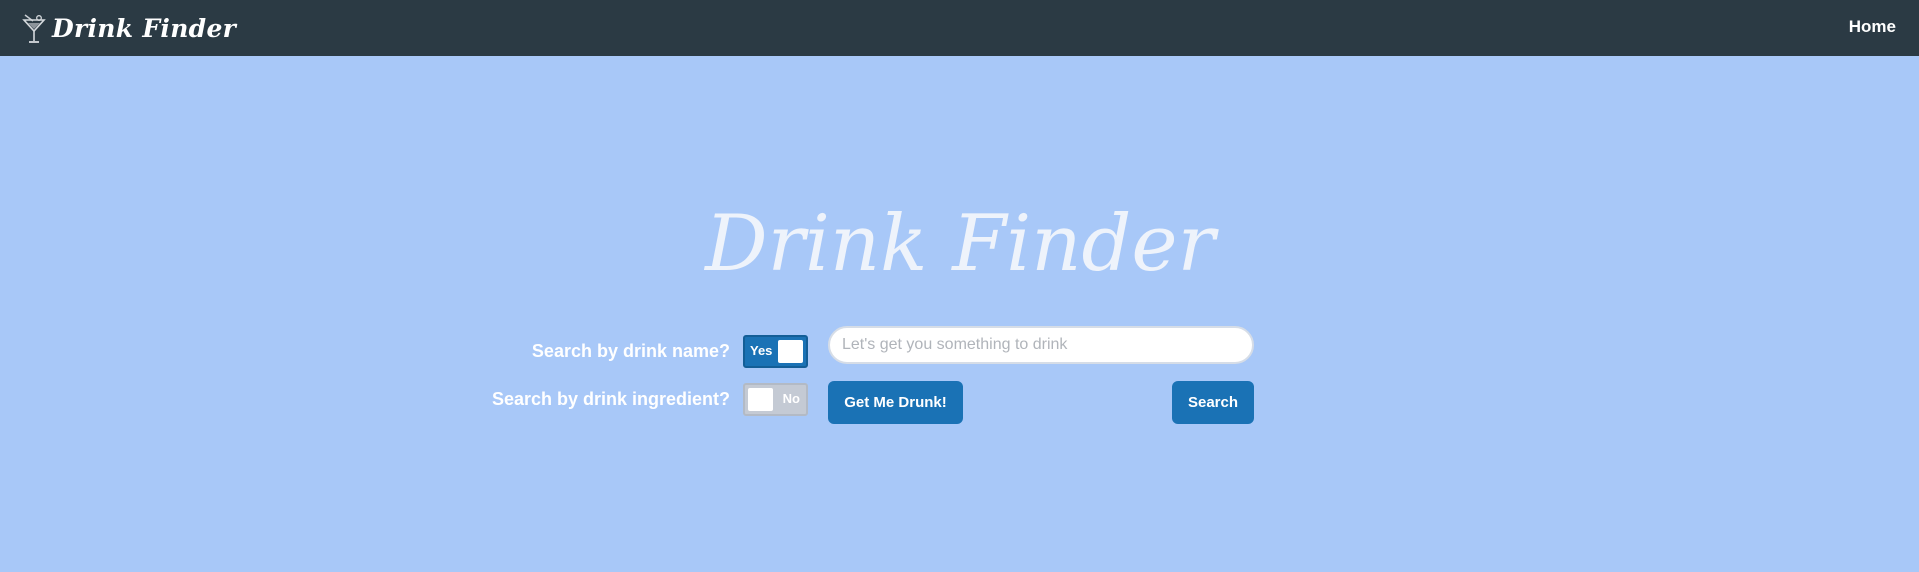 Image resolution: width=1919 pixels, height=572 pixels. What do you see at coordinates (1872, 27) in the screenshot?
I see `nav-home-link: Home` at bounding box center [1872, 27].